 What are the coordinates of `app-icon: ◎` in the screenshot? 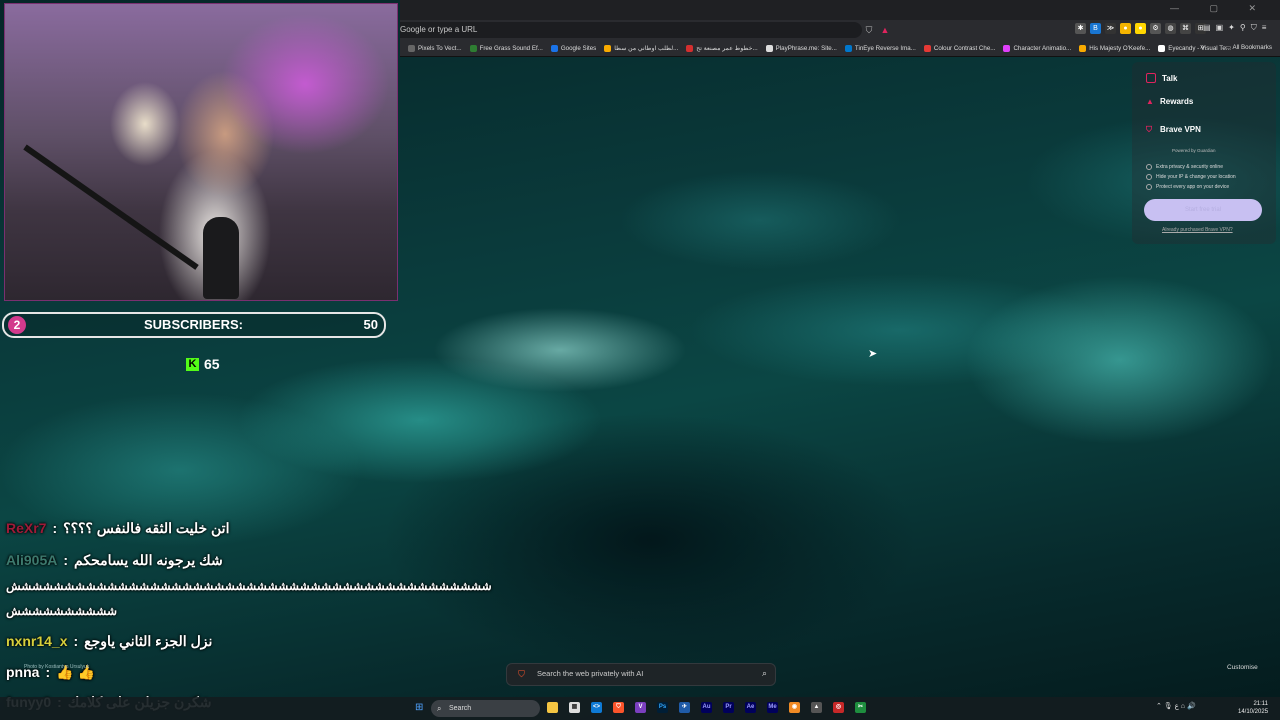 It's located at (838, 707).